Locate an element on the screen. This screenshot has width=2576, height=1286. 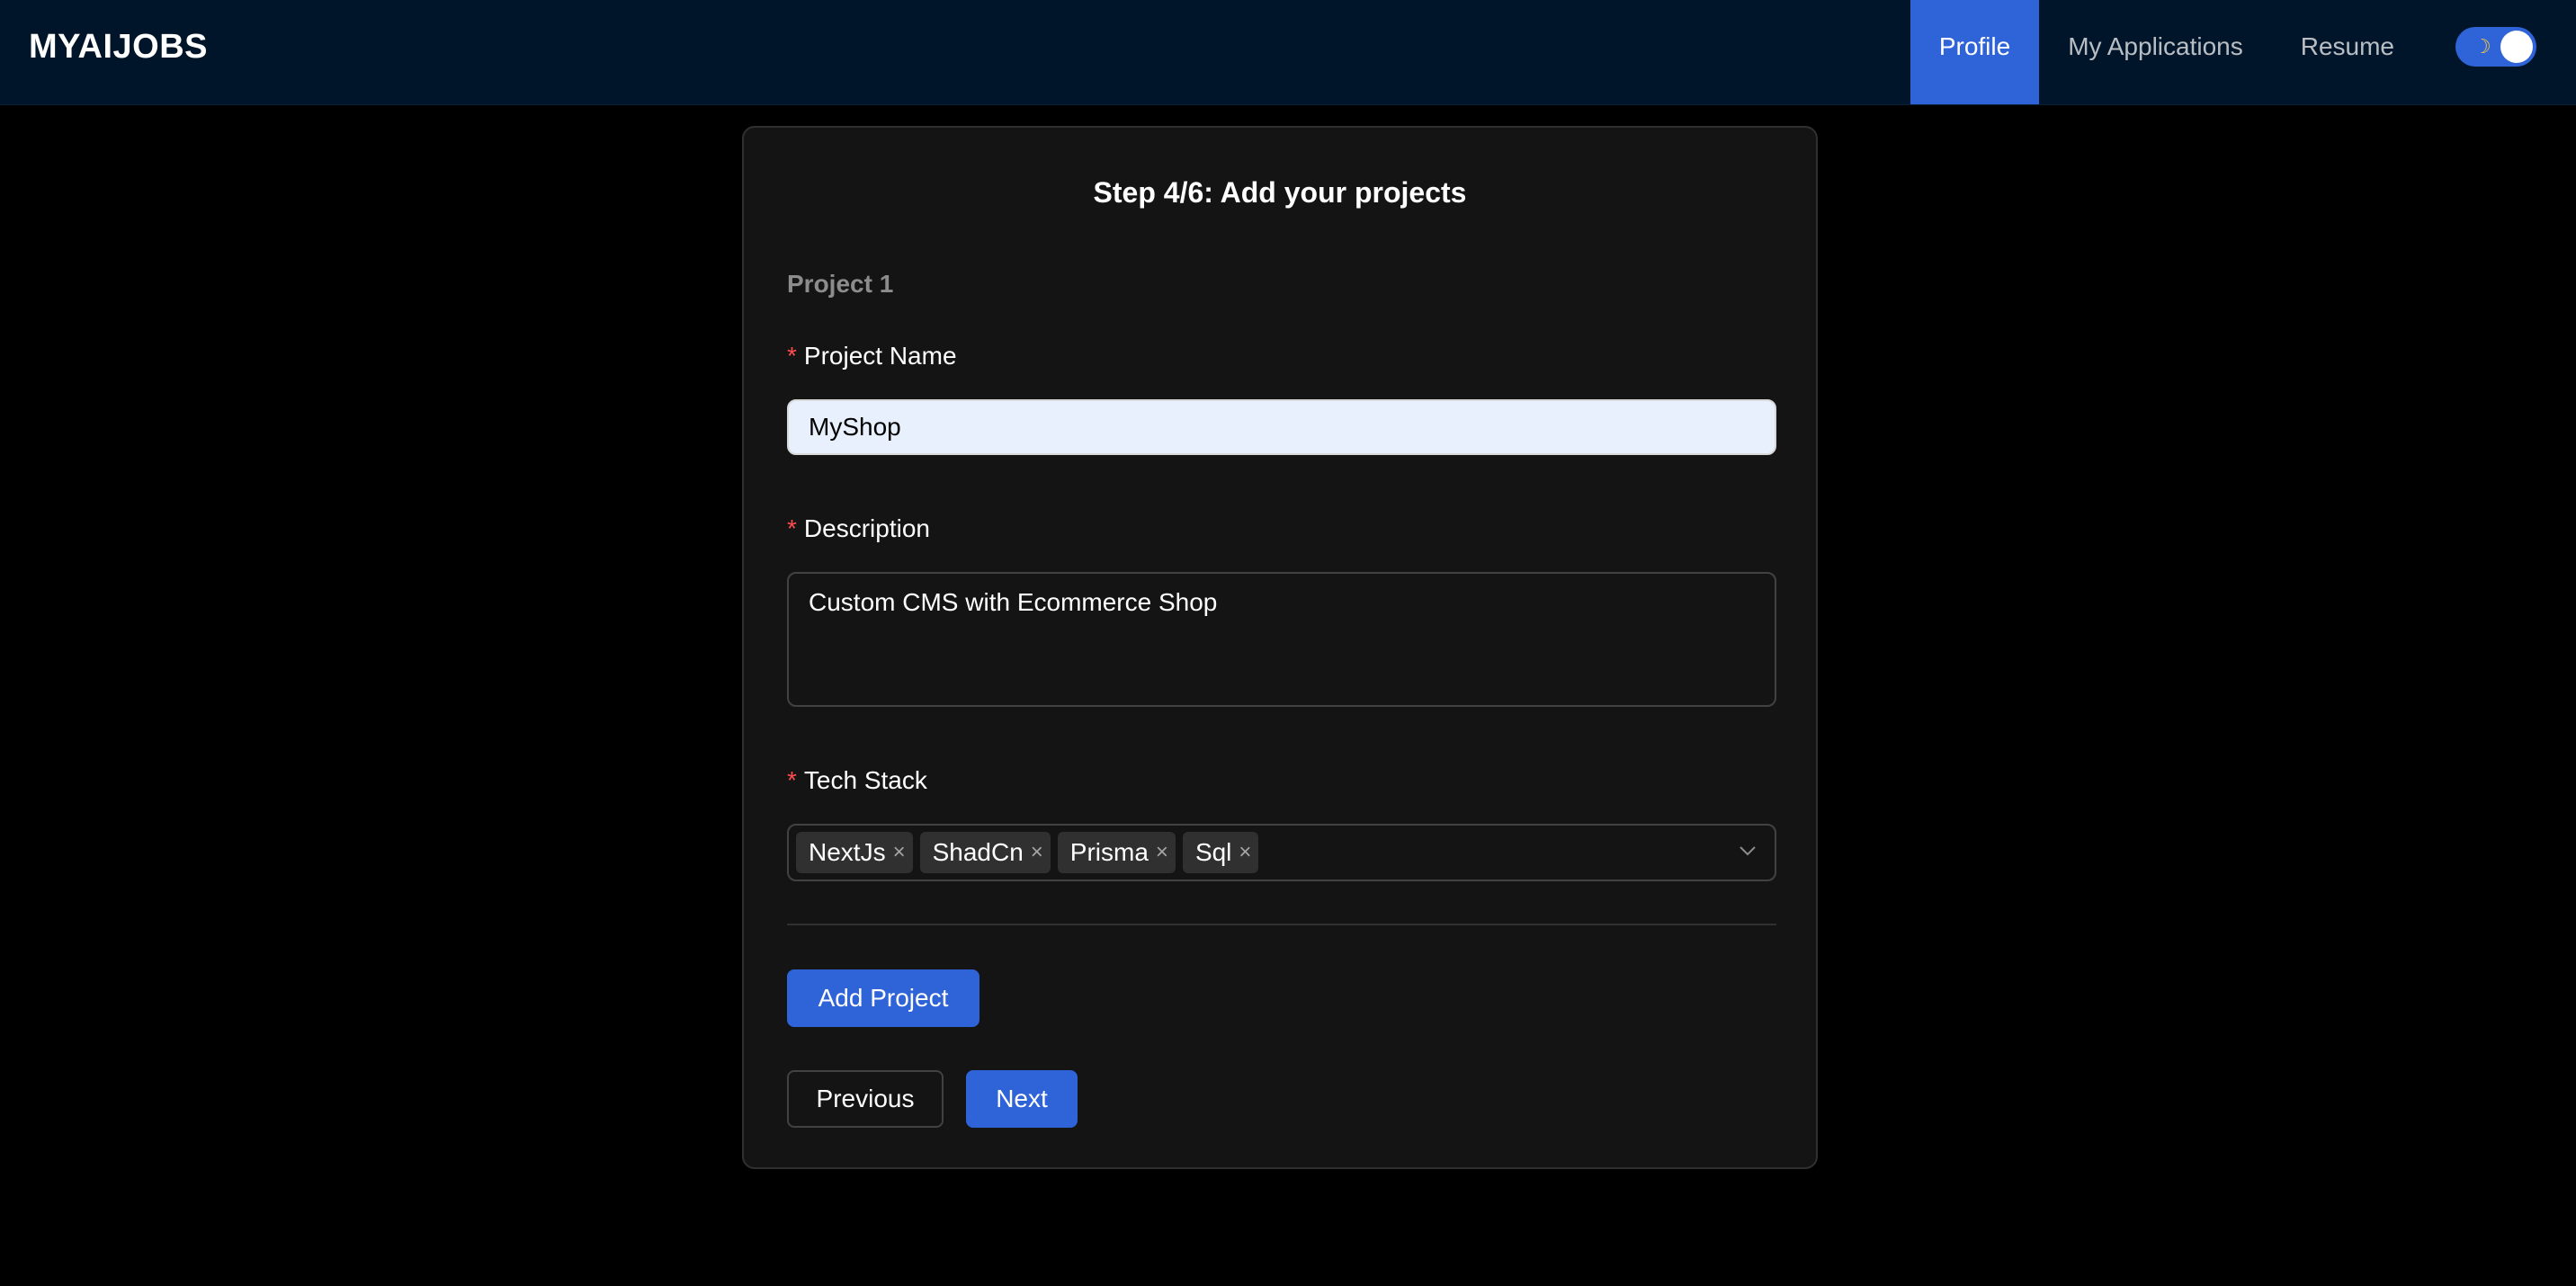
tech-tag-label: Sql is located at coordinates (1213, 852).